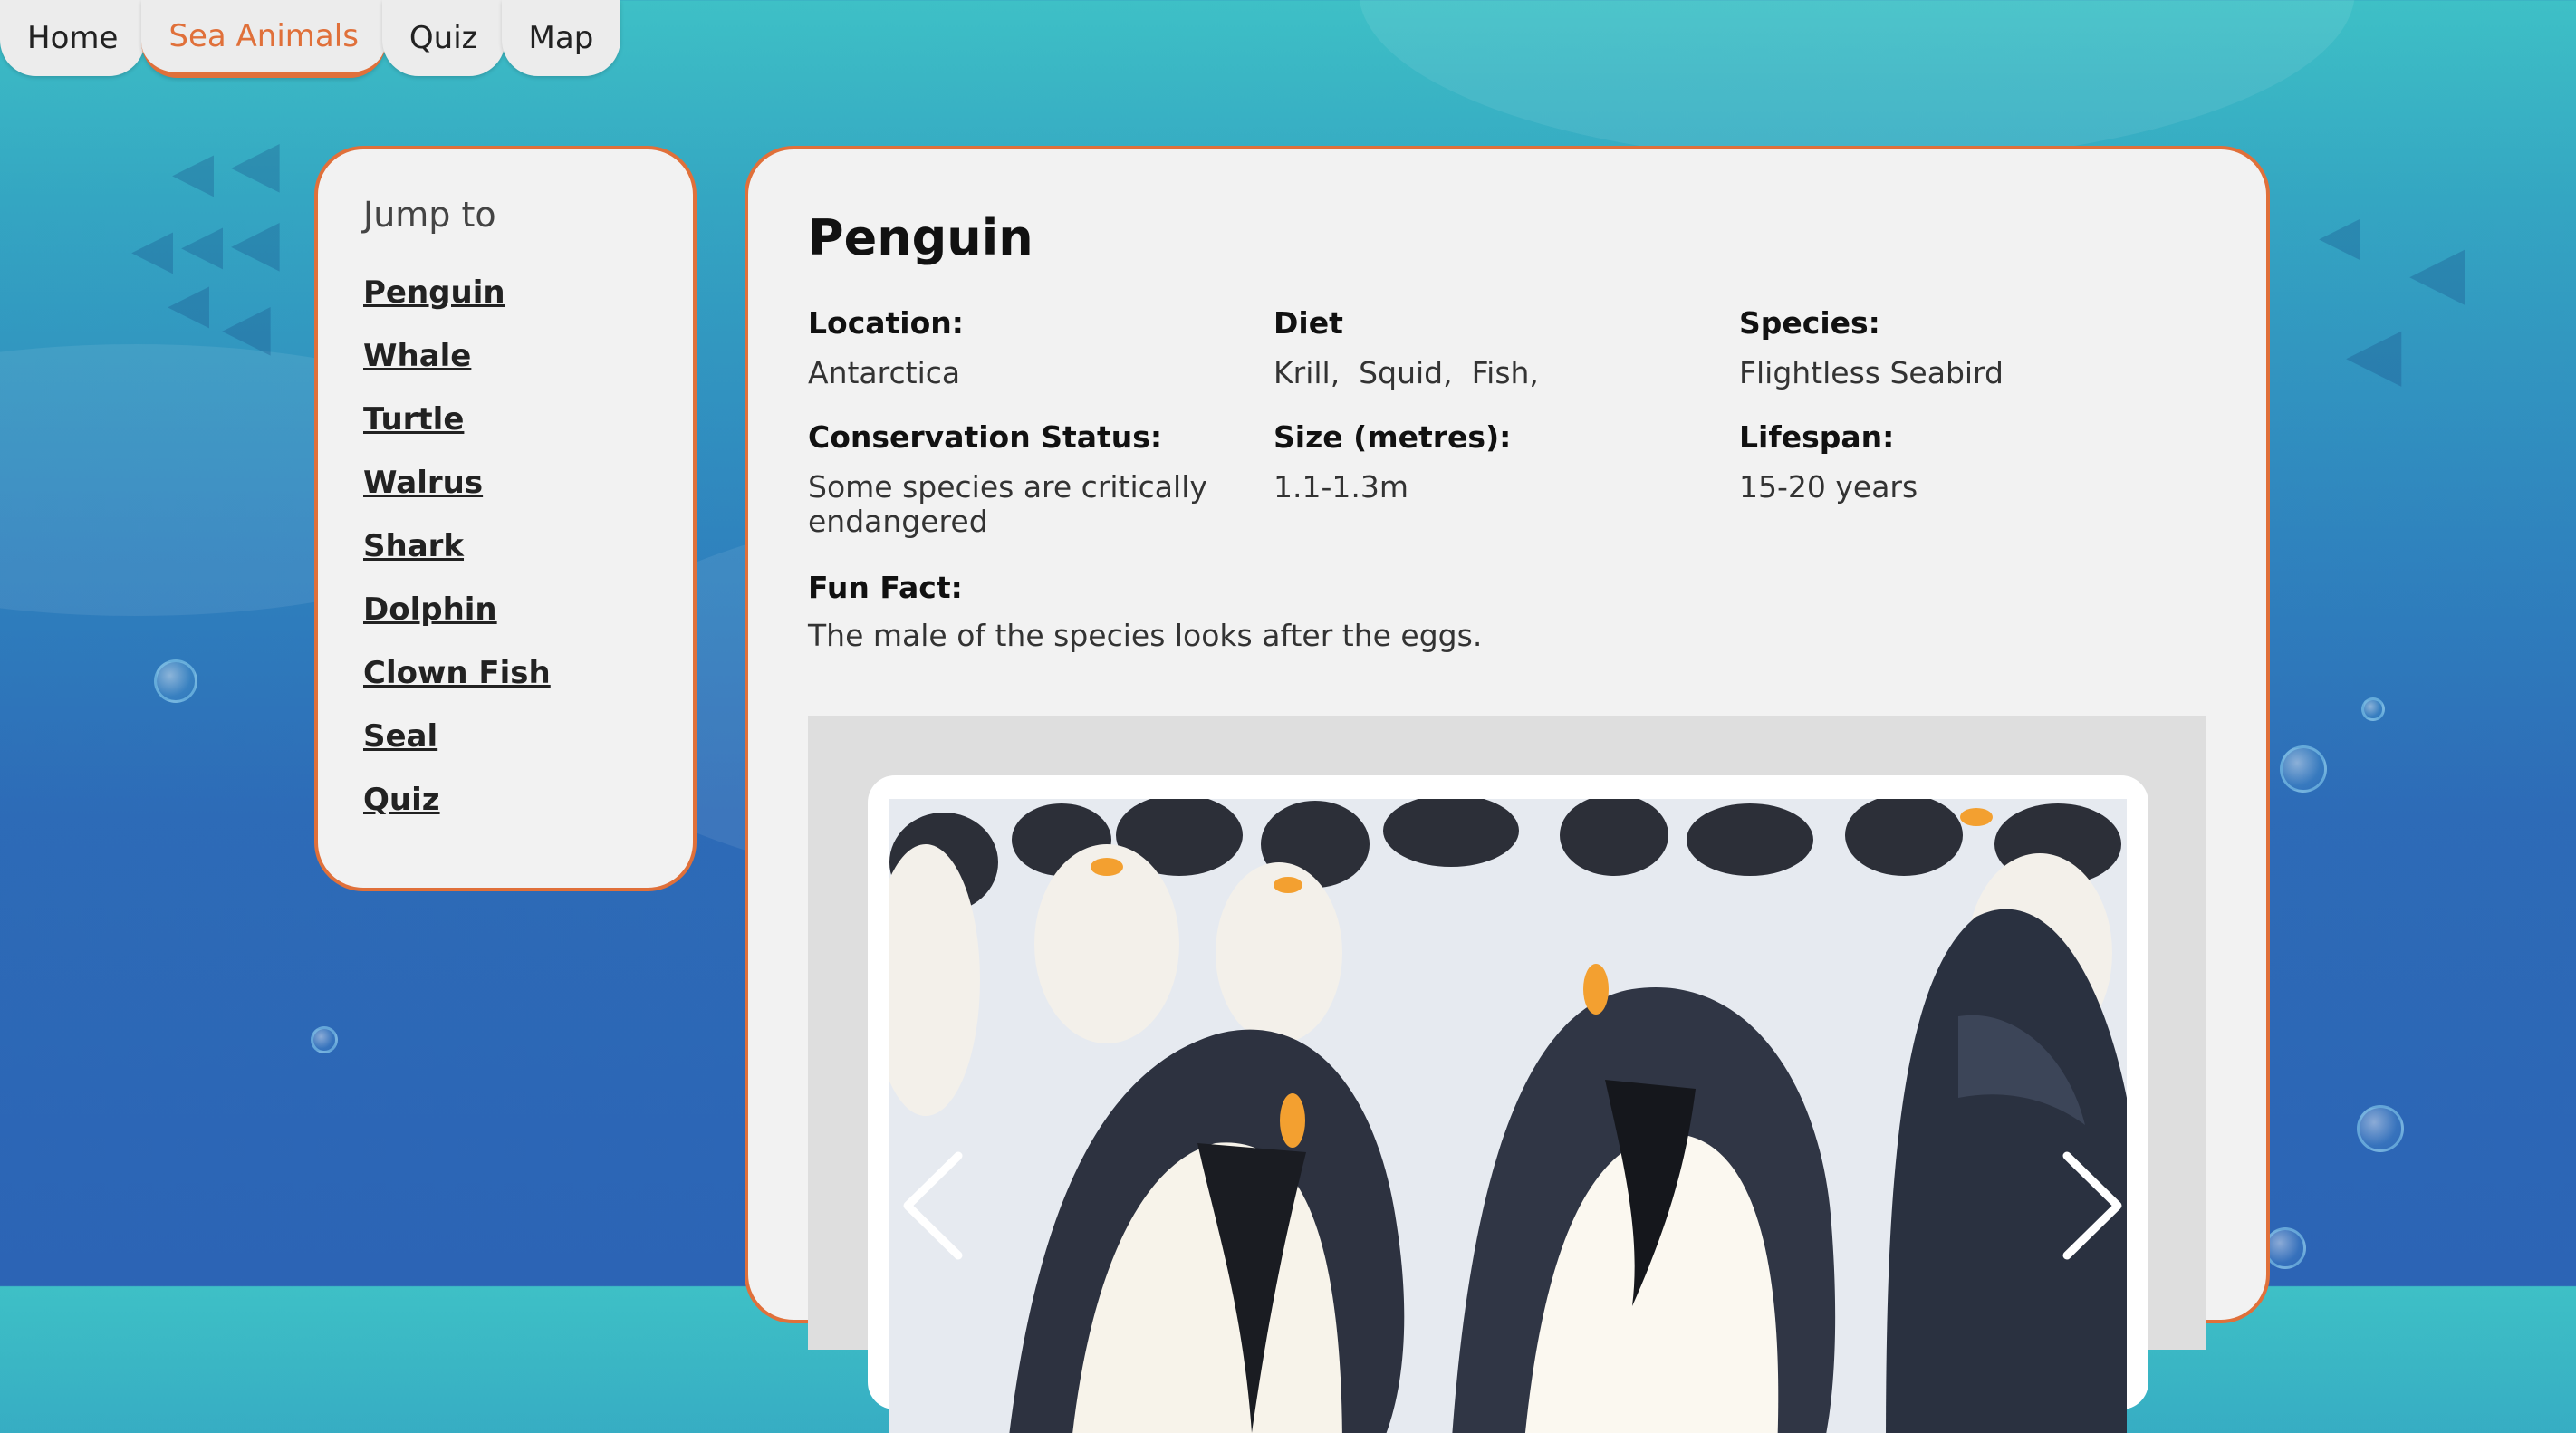 The image size is (2576, 1433). I want to click on tab-quiz: Quiz, so click(443, 38).